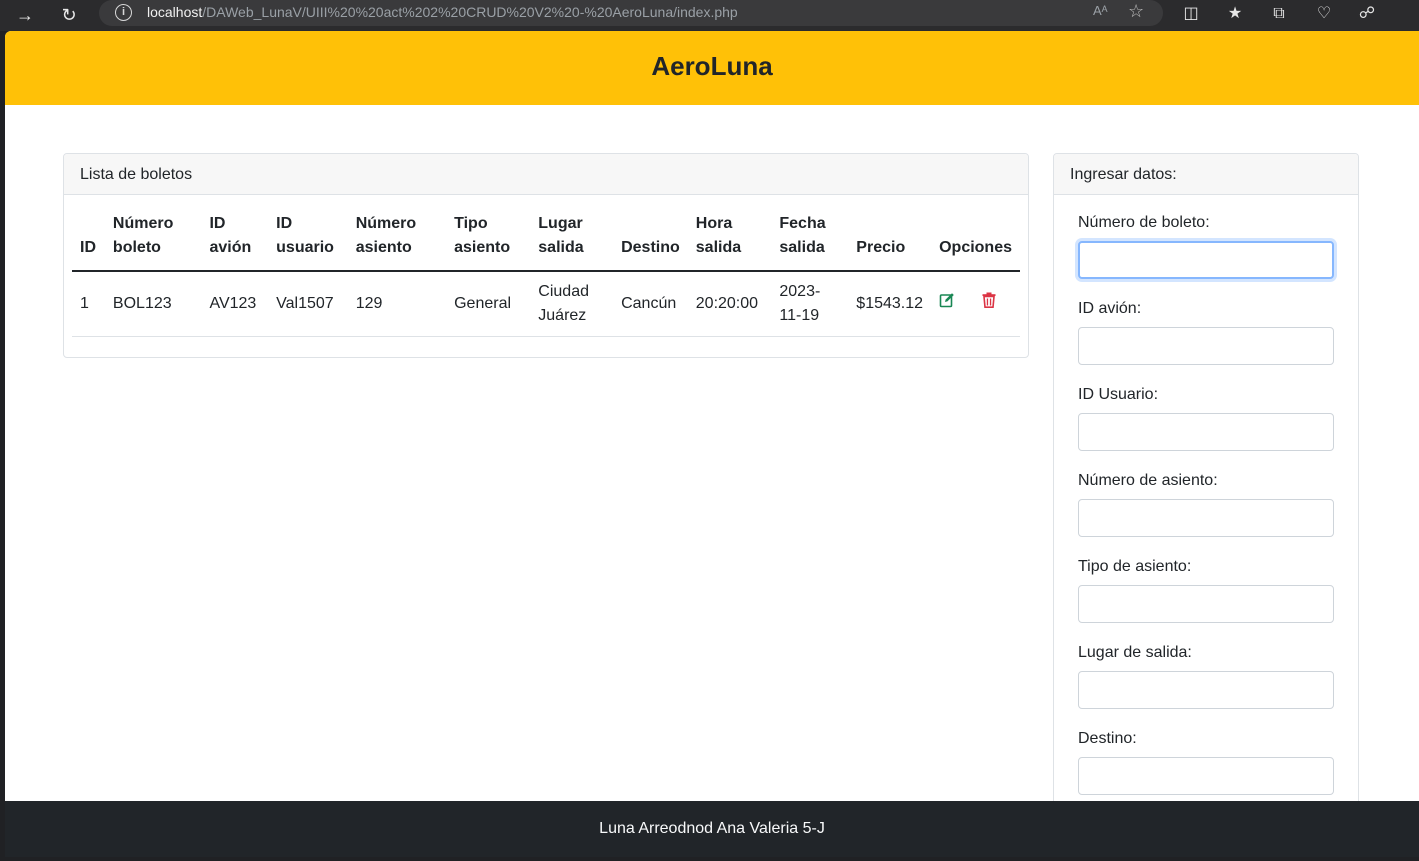  Describe the element at coordinates (123, 12) in the screenshot. I see `site-info-icon: i` at that location.